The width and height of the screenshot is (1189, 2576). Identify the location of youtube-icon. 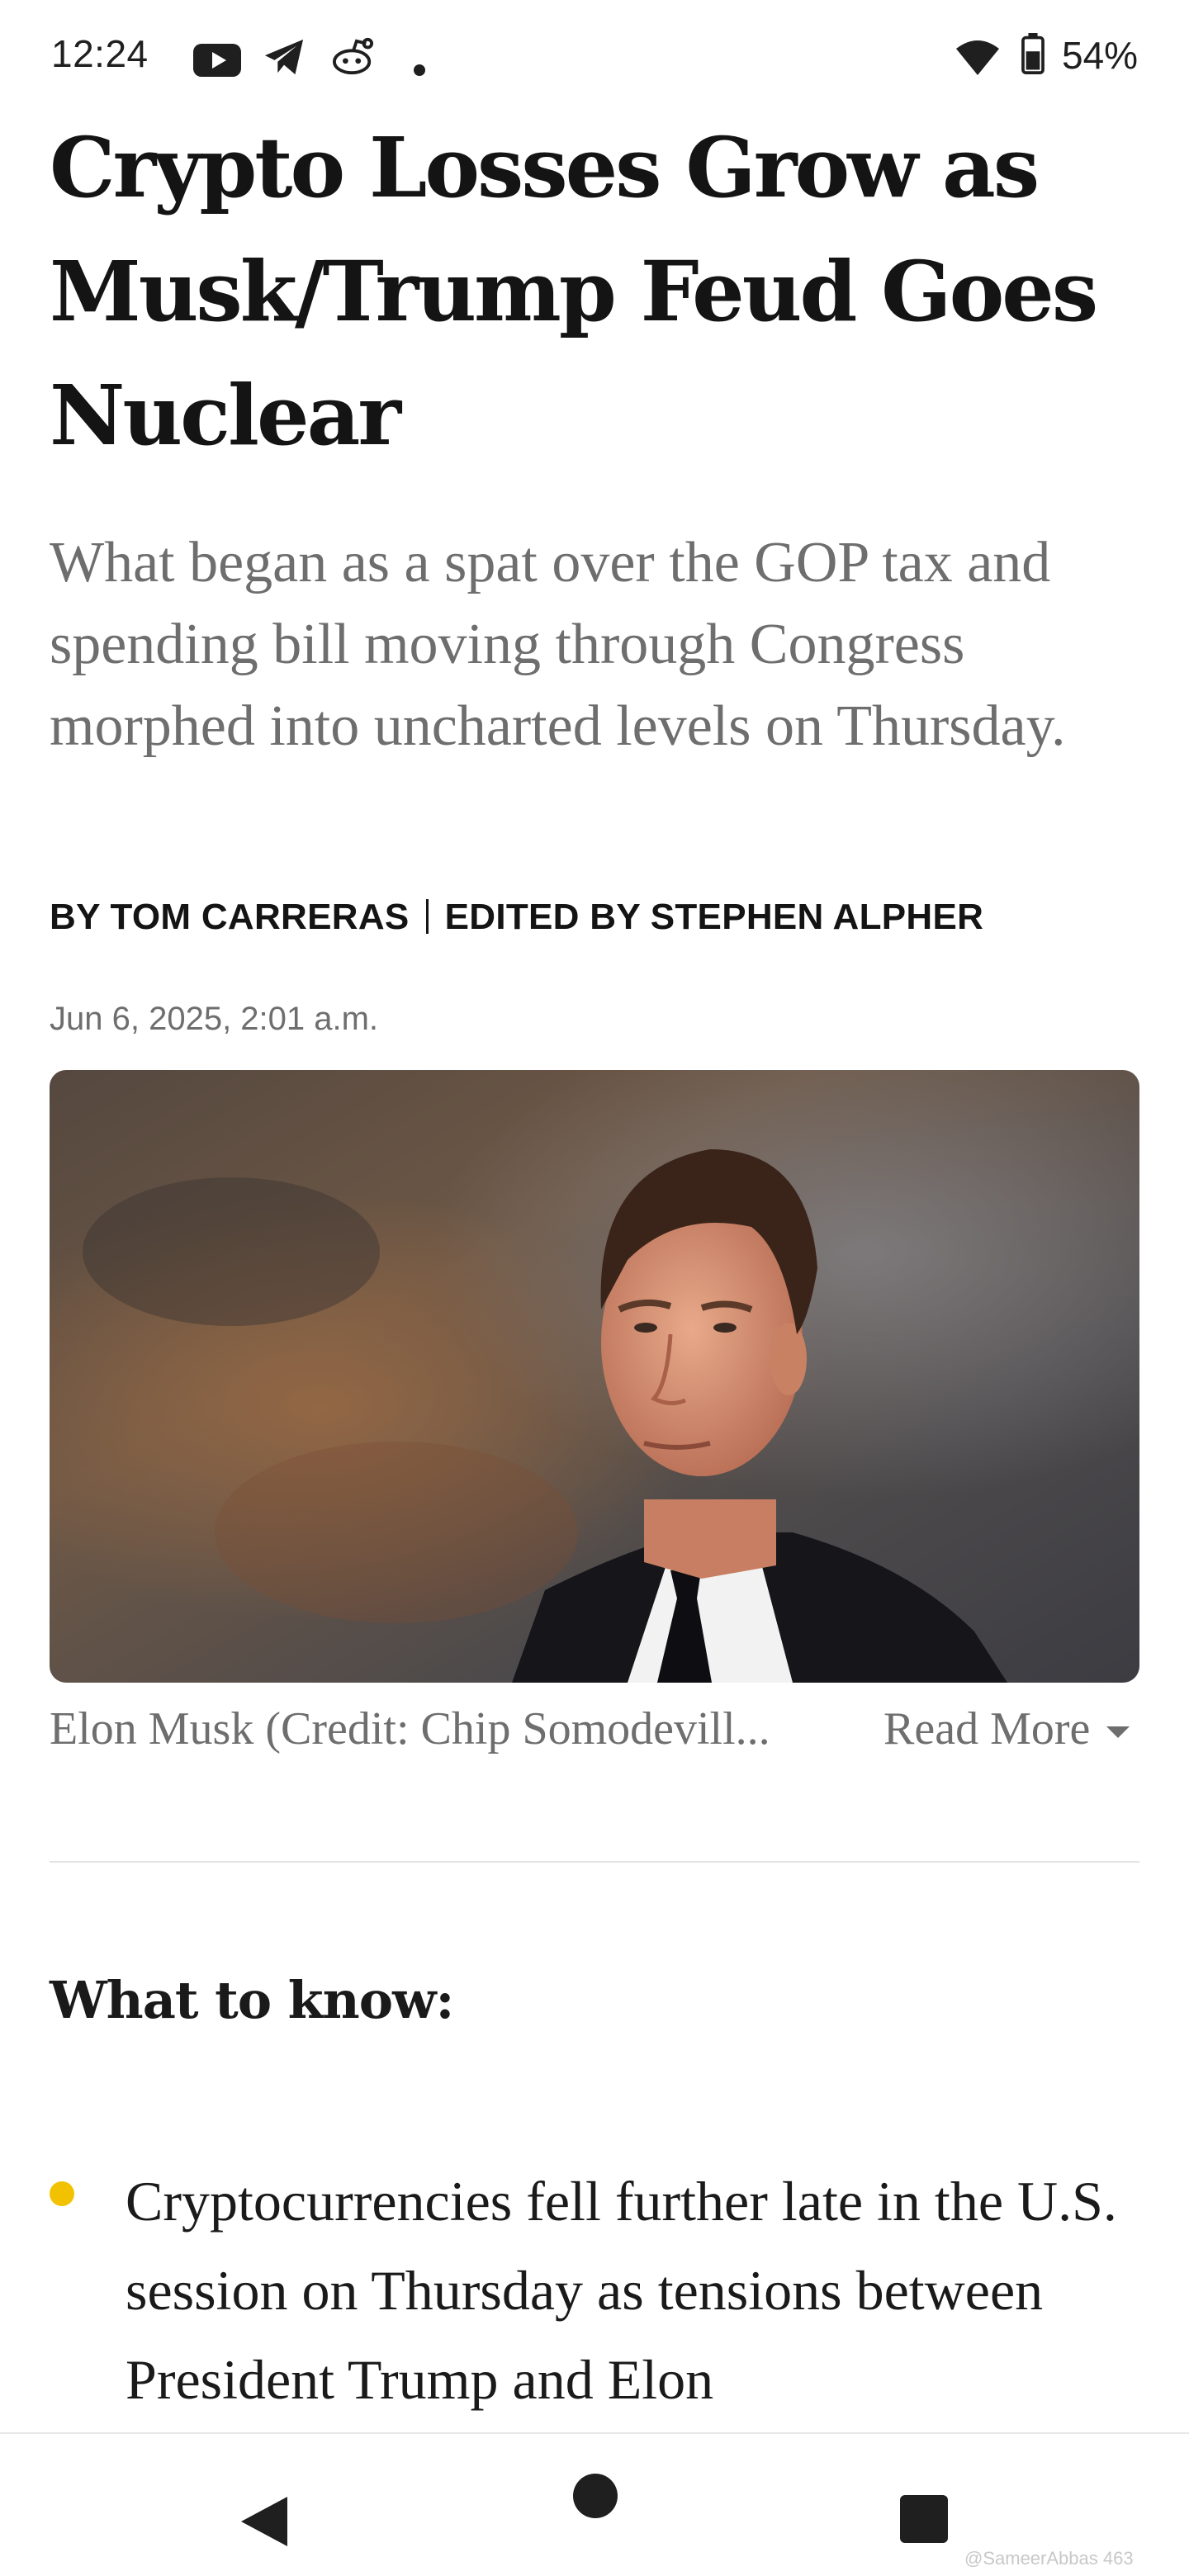
(217, 60).